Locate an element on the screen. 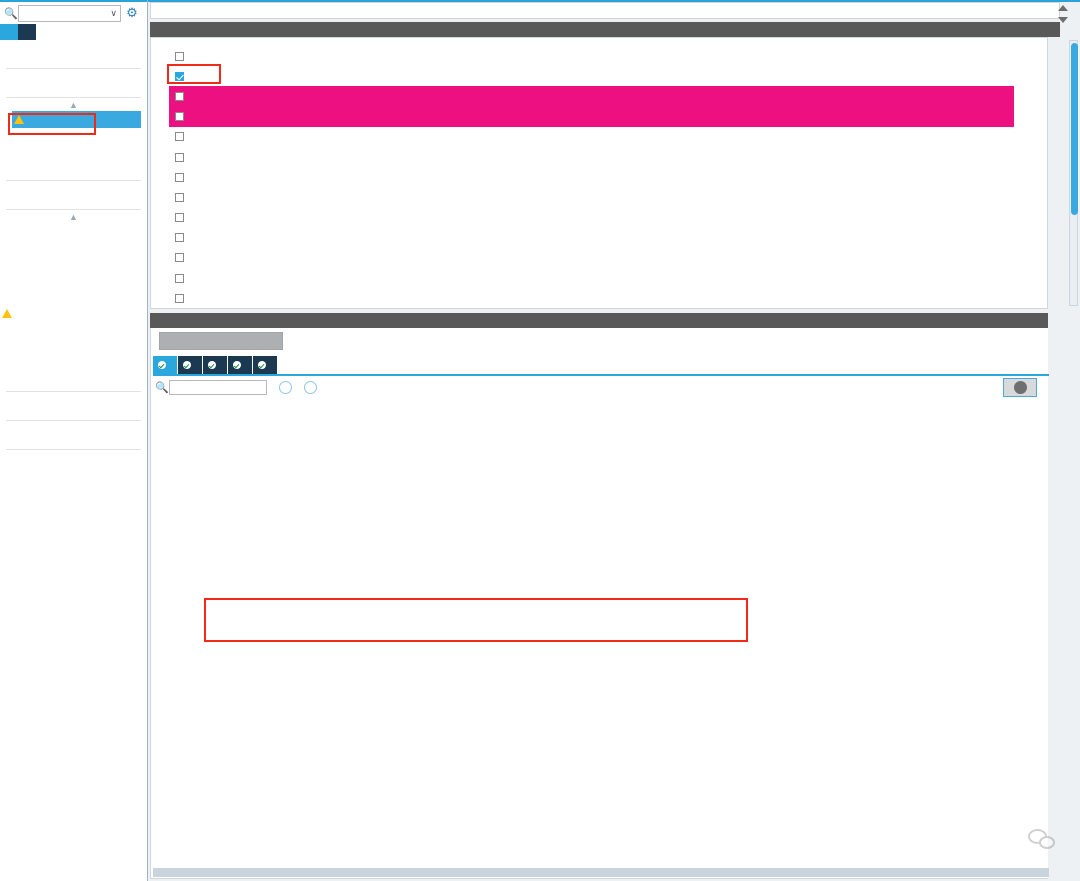 This screenshot has height=881, width=1080. chevron-down-icon: ∨ is located at coordinates (113, 12).